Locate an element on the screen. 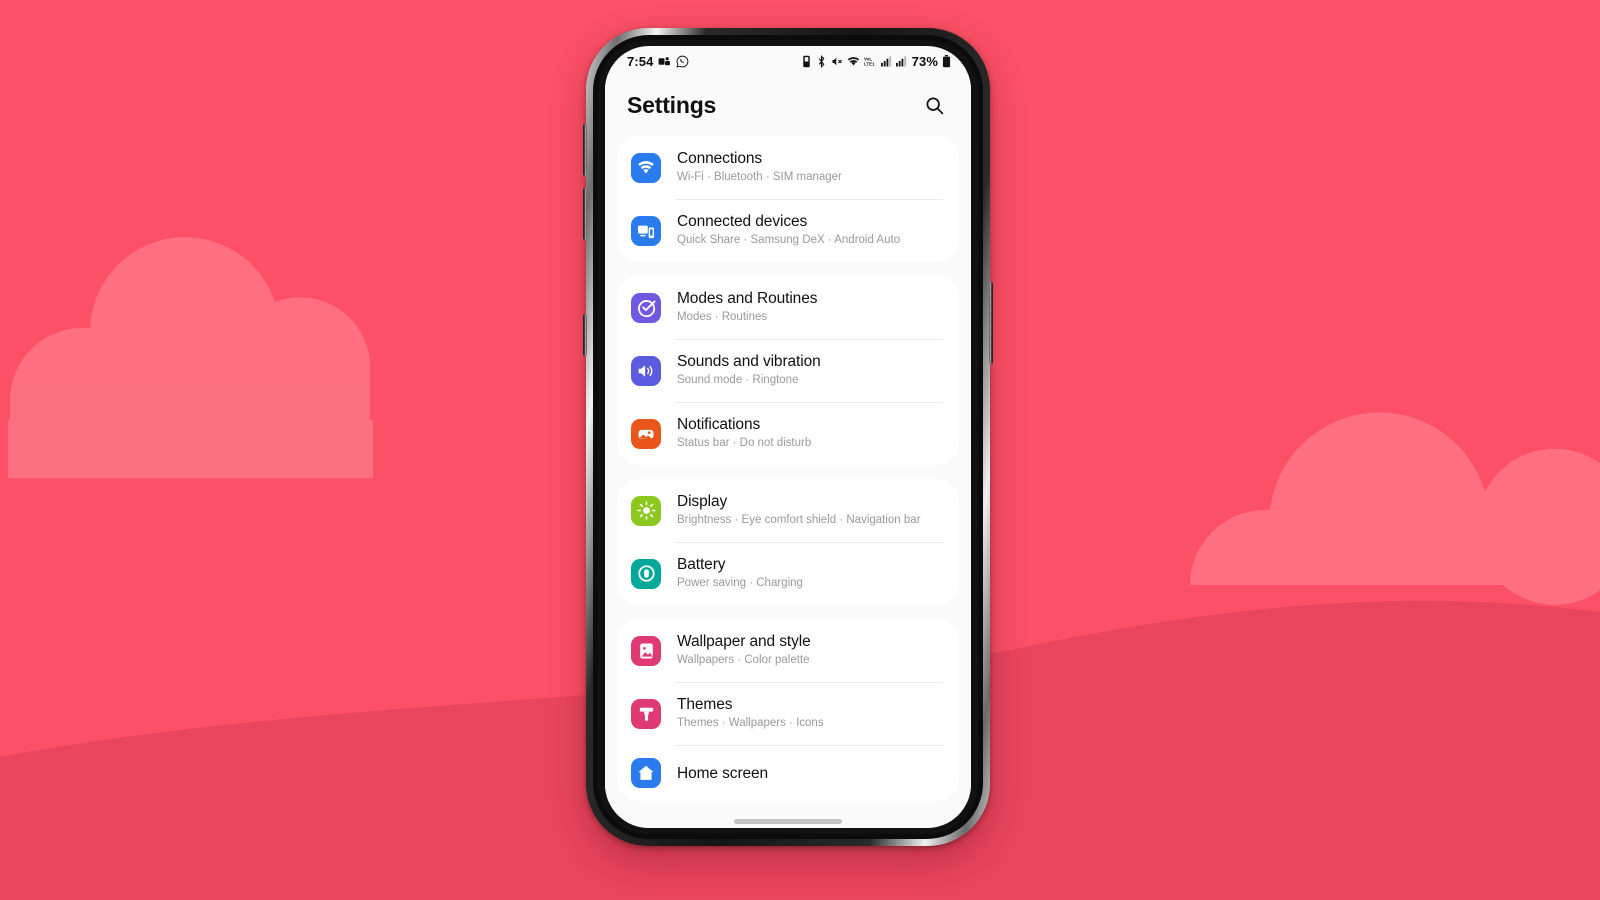 The height and width of the screenshot is (900, 1600). settings-row-title: Notifications is located at coordinates (719, 424).